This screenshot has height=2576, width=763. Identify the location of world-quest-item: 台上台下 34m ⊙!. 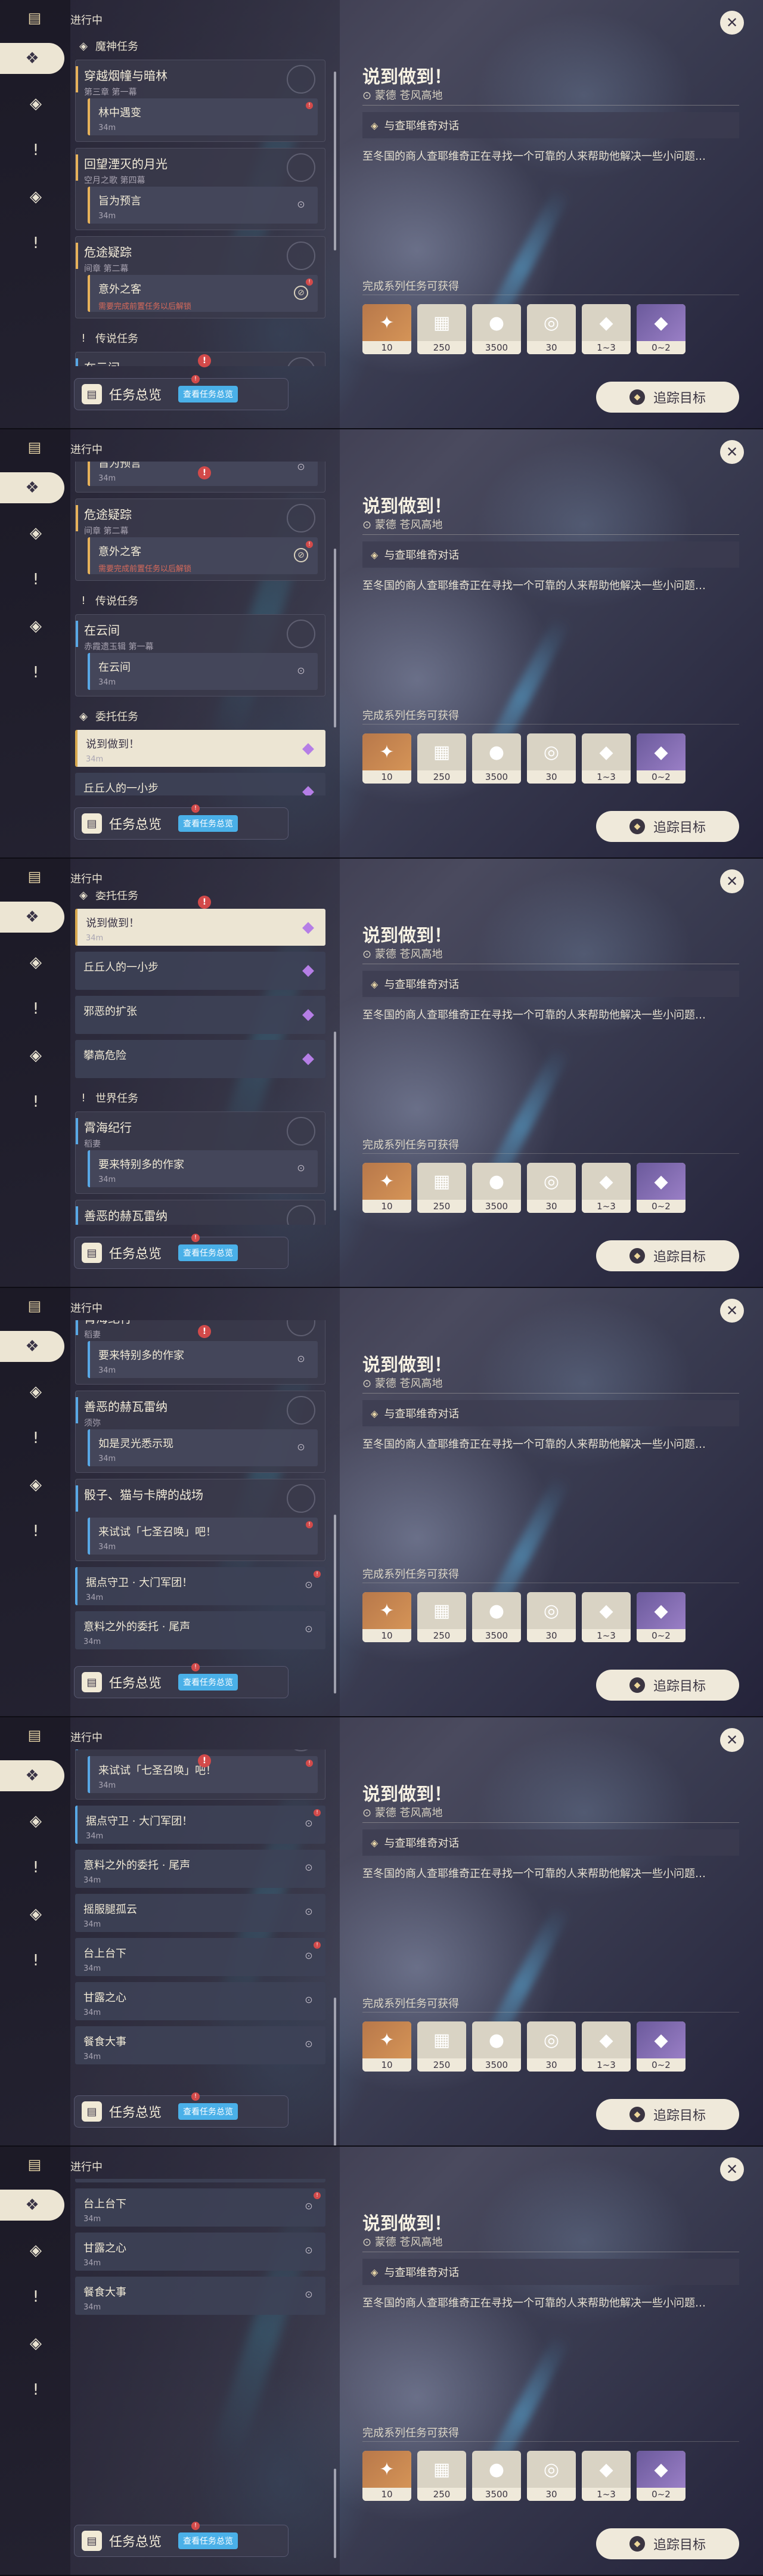
(200, 1957).